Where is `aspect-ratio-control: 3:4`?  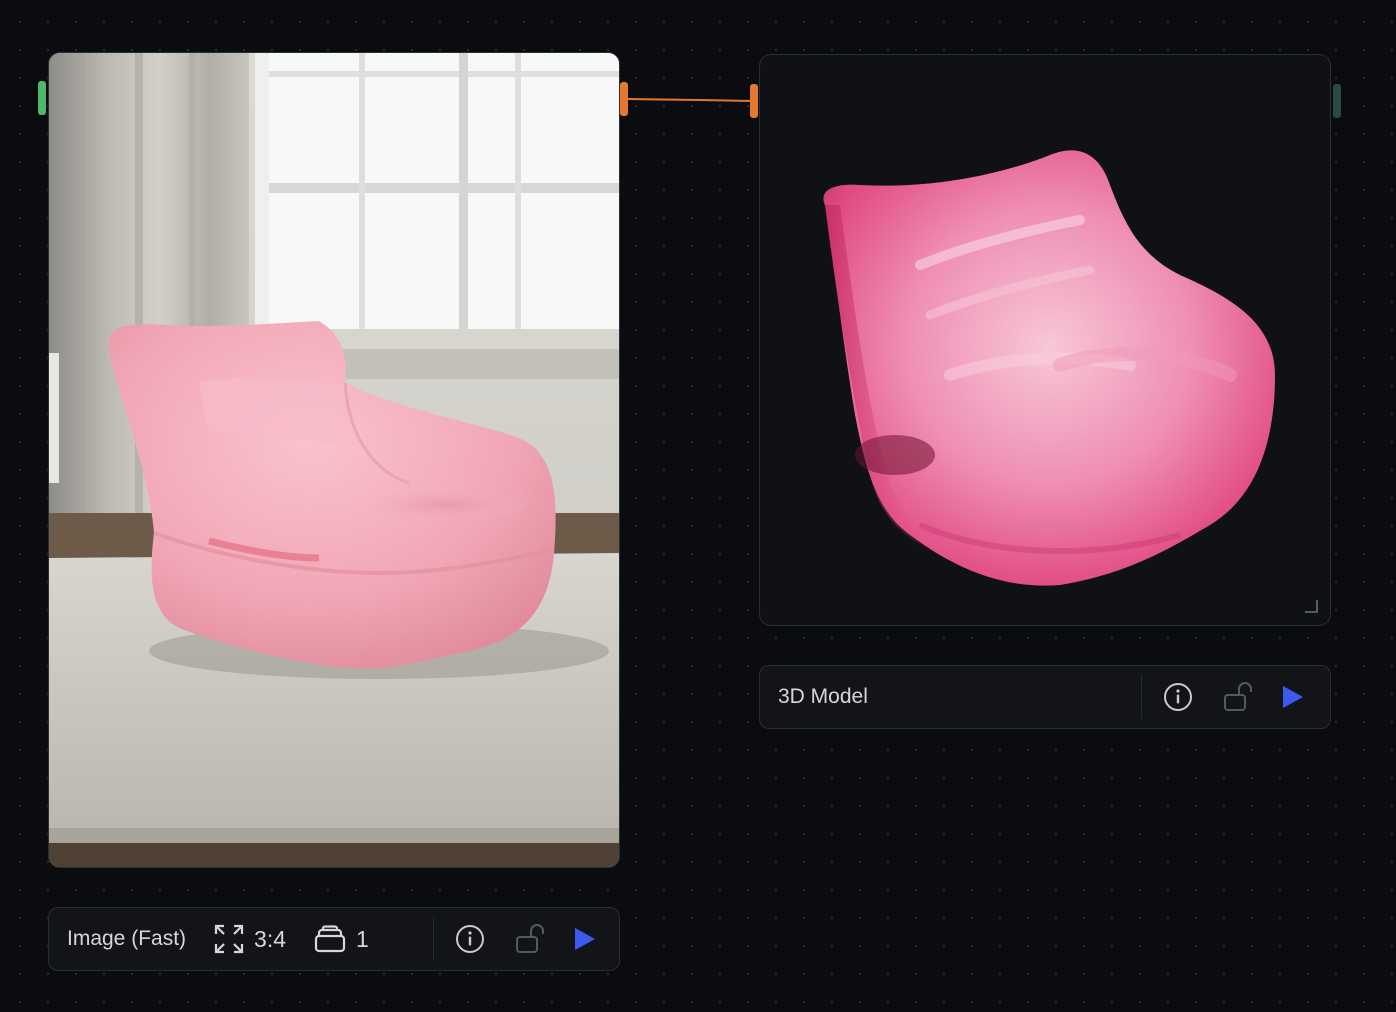
aspect-ratio-control: 3:4 is located at coordinates (250, 939).